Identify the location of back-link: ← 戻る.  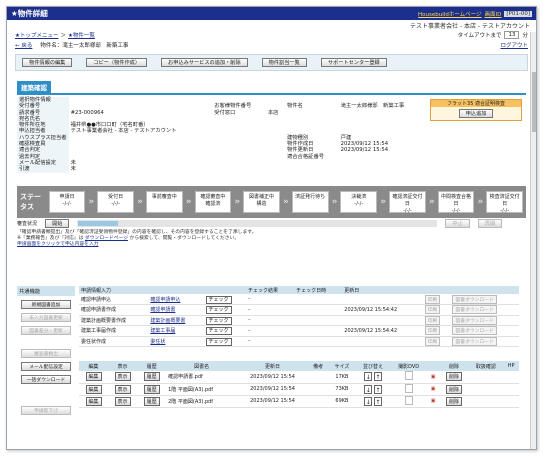
(23, 45).